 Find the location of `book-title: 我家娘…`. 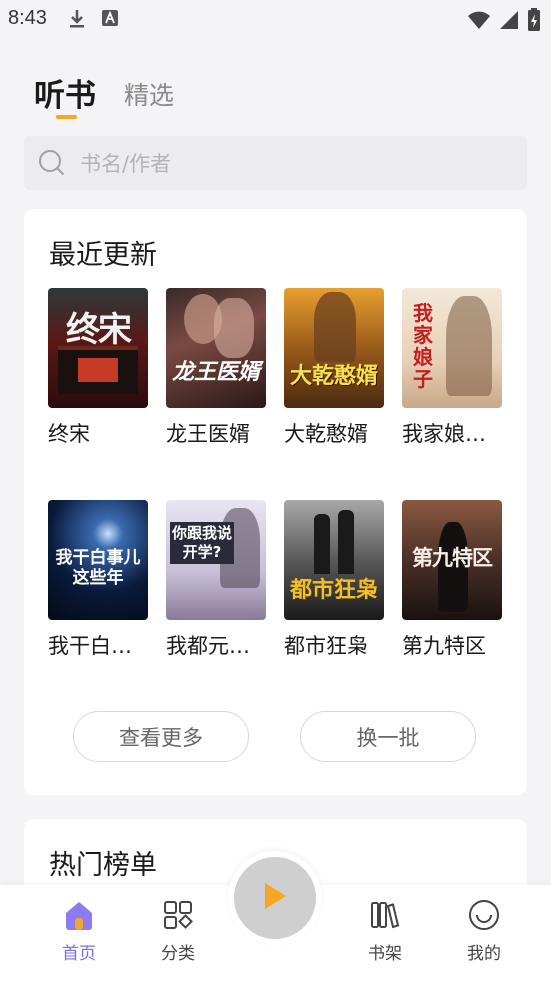

book-title: 我家娘… is located at coordinates (444, 434).